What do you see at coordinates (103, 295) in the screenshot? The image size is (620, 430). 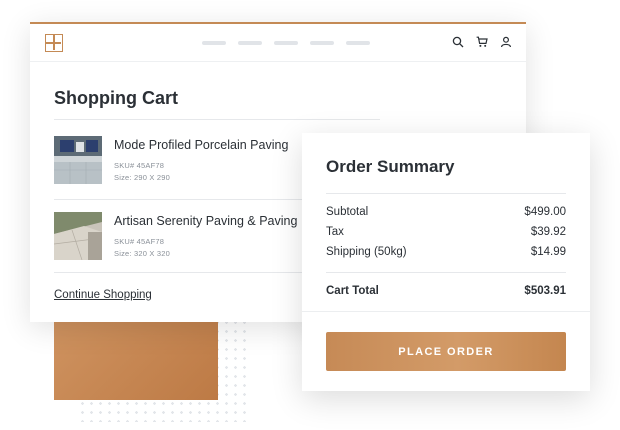 I see `continue-shopping-link: Continue Shopping` at bounding box center [103, 295].